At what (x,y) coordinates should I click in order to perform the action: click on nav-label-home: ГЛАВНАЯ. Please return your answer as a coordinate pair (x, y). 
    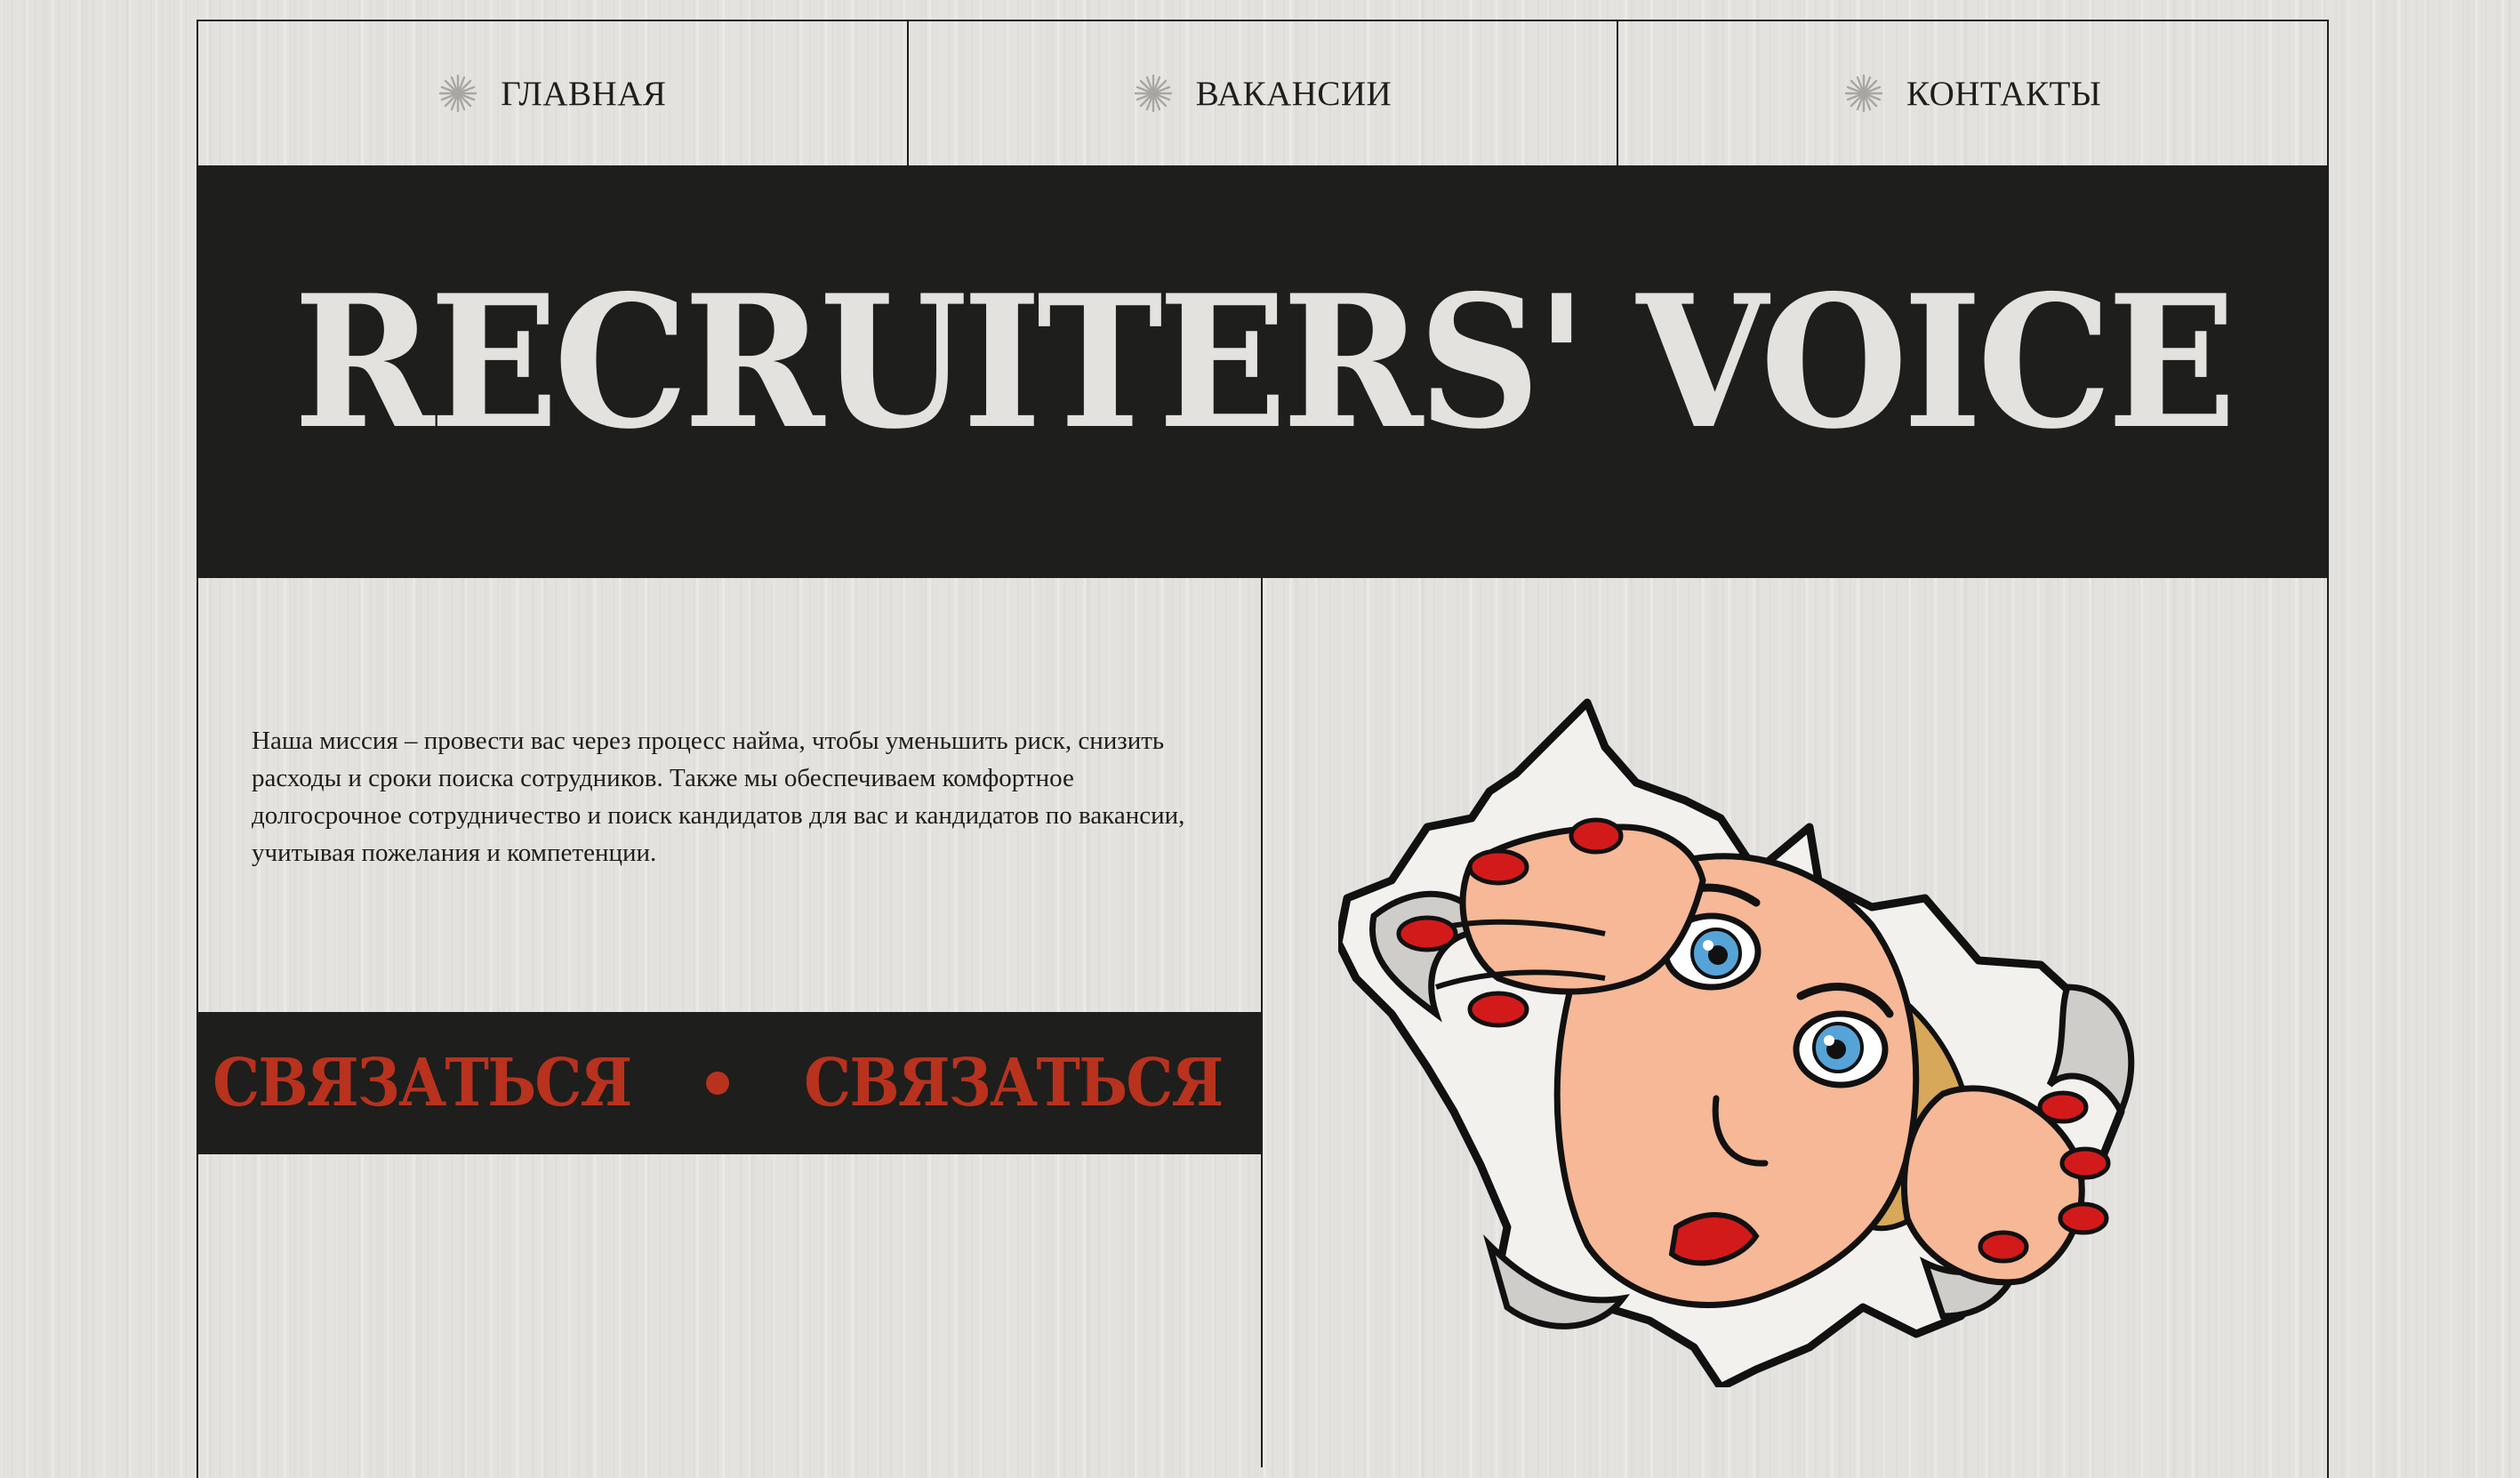
    Looking at the image, I should click on (584, 93).